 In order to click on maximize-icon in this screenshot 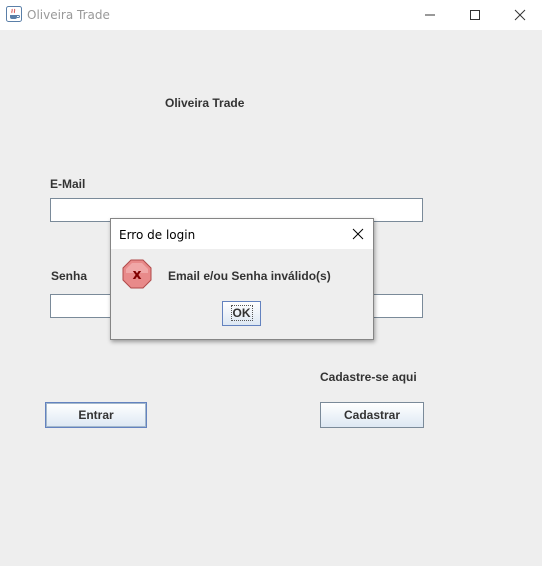, I will do `click(475, 15)`.